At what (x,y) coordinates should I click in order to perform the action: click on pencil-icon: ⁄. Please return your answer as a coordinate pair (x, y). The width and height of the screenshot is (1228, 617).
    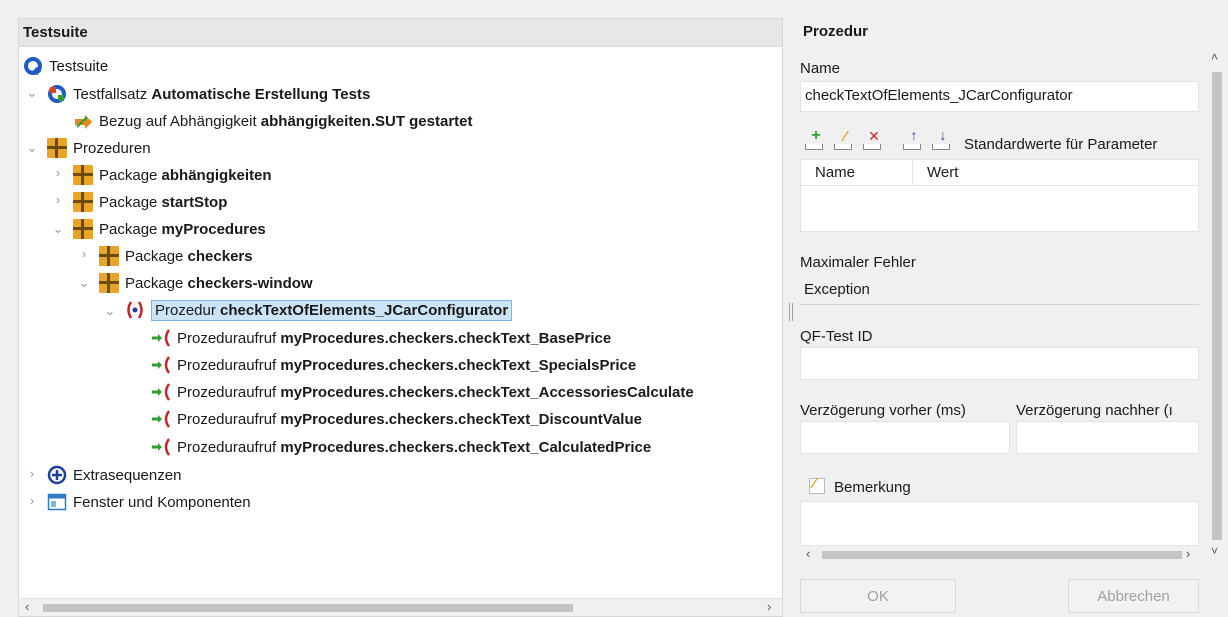
    Looking at the image, I should click on (814, 483).